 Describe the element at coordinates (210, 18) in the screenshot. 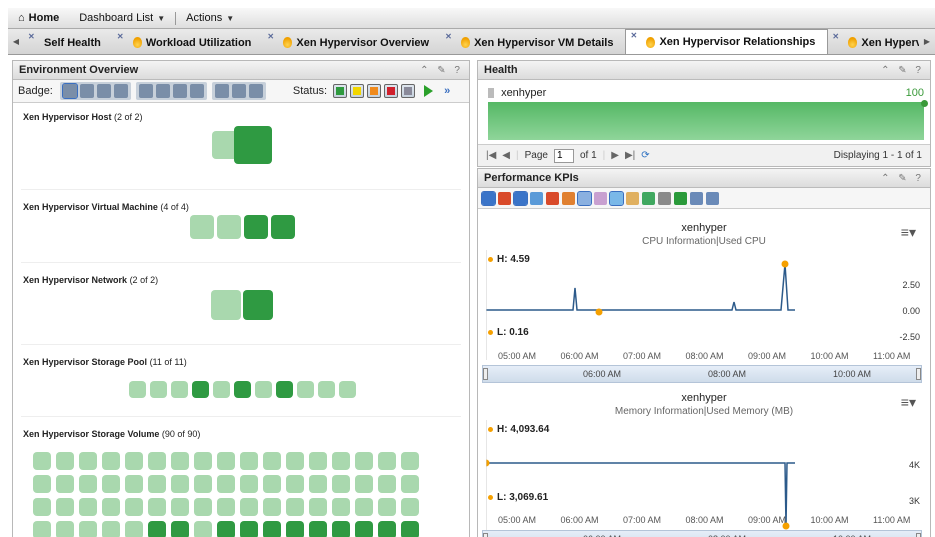

I see `actions-menu: Actions ▼` at that location.